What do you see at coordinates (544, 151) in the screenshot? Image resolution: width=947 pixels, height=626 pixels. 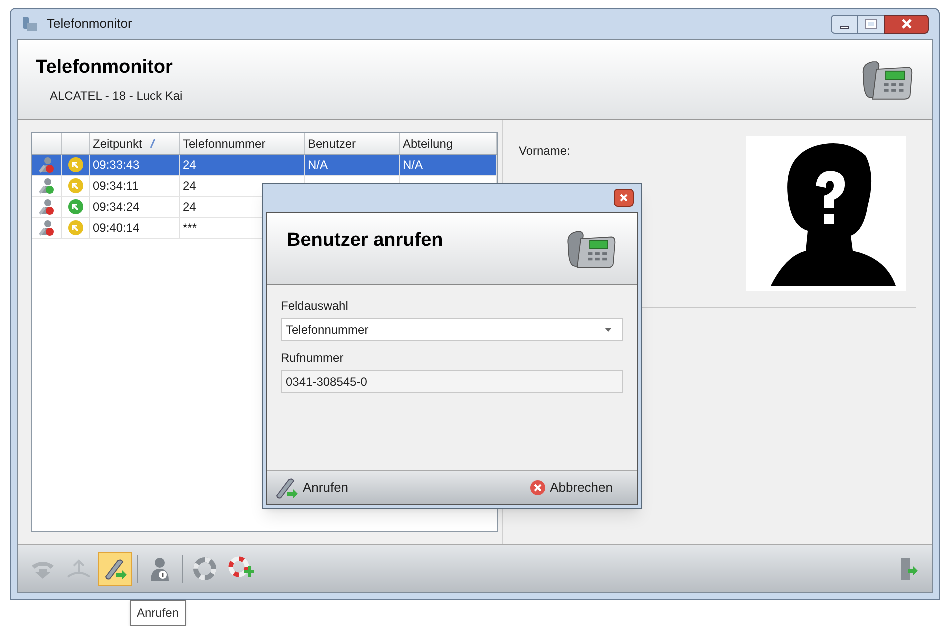 I see `detail-label: Vorname:` at bounding box center [544, 151].